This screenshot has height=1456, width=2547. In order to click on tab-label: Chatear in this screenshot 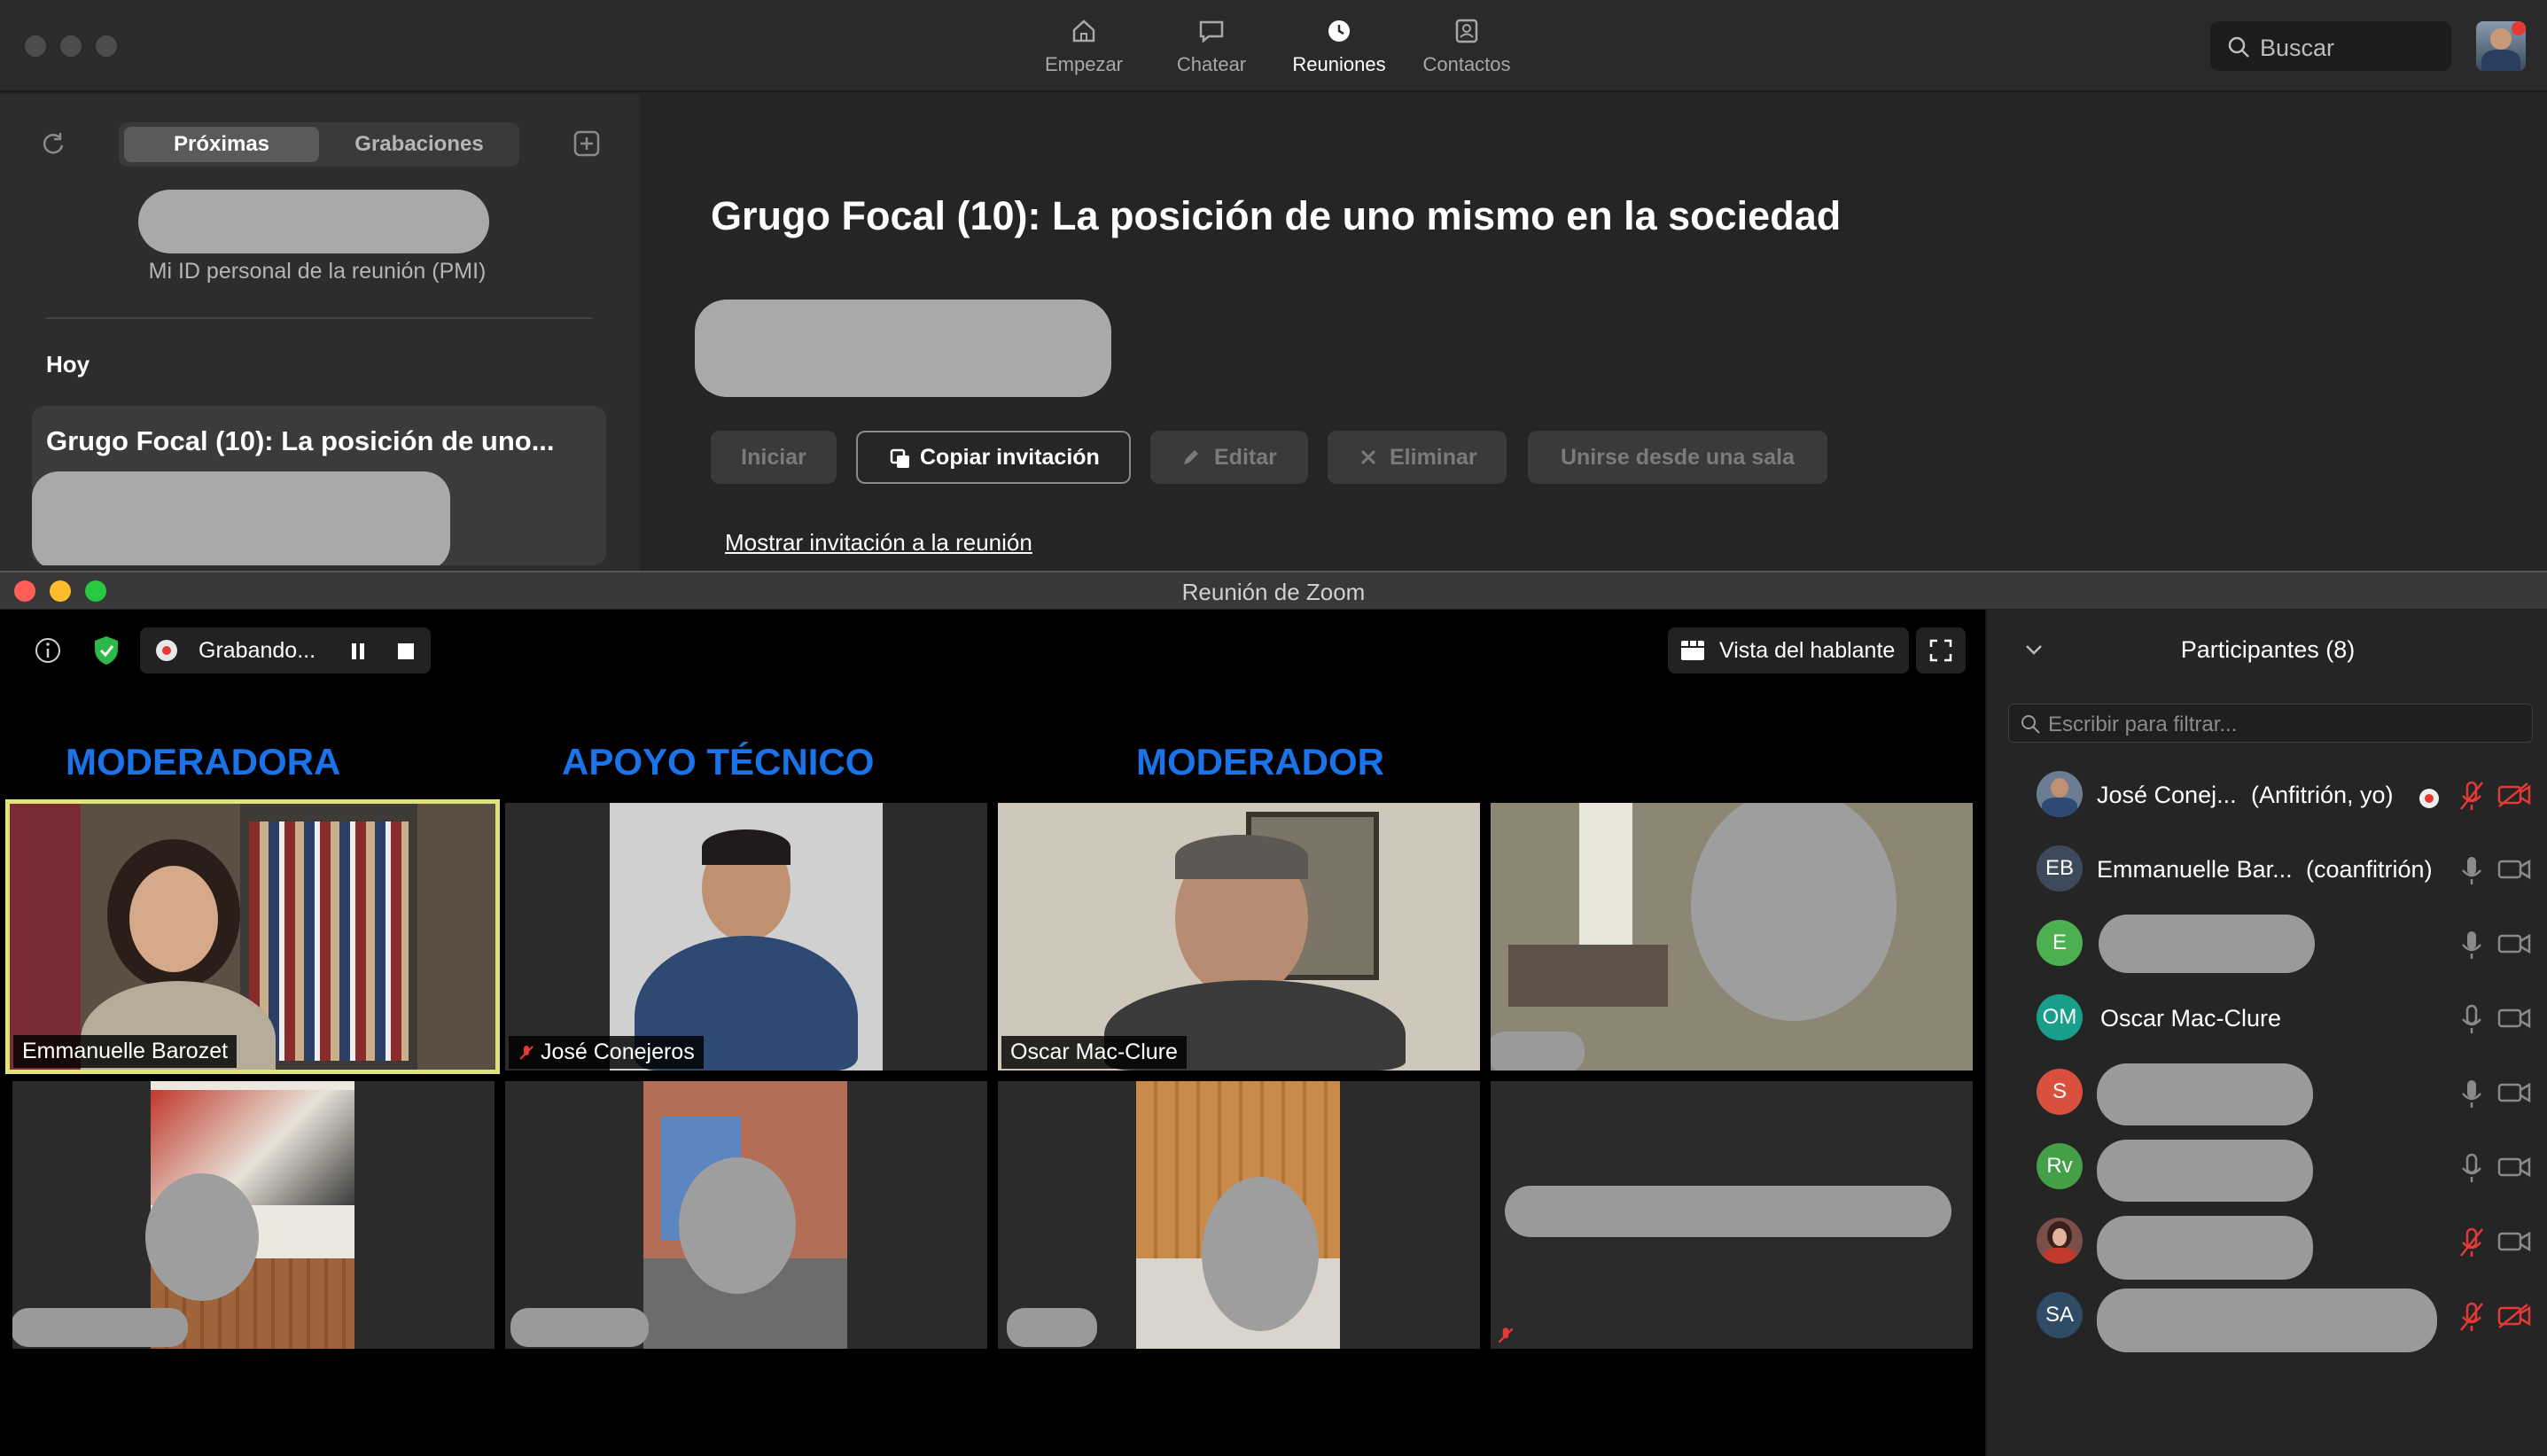, I will do `click(1211, 64)`.